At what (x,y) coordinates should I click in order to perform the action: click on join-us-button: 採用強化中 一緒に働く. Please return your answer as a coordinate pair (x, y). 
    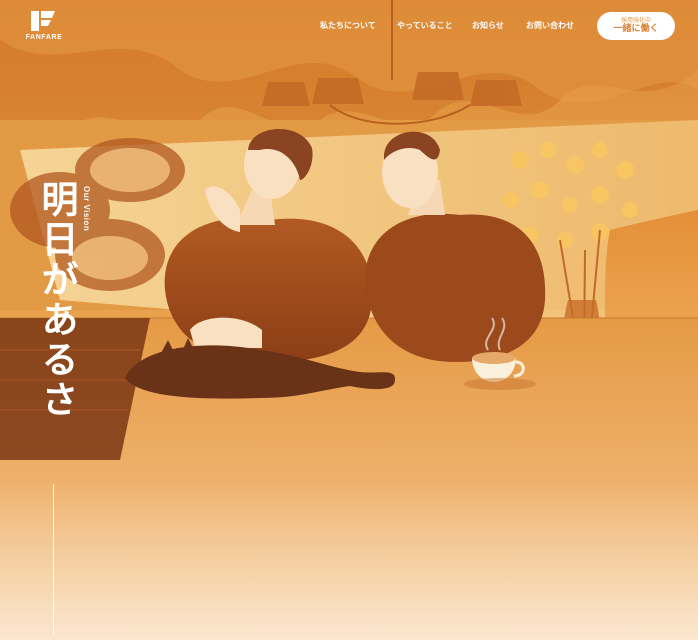
    Looking at the image, I should click on (636, 26).